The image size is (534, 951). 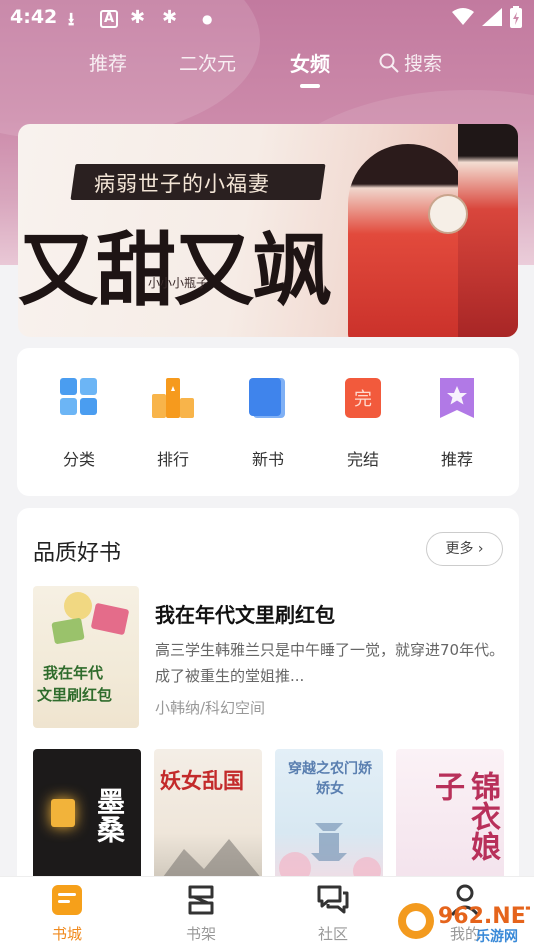 What do you see at coordinates (63, 813) in the screenshot?
I see `lantern-illustration` at bounding box center [63, 813].